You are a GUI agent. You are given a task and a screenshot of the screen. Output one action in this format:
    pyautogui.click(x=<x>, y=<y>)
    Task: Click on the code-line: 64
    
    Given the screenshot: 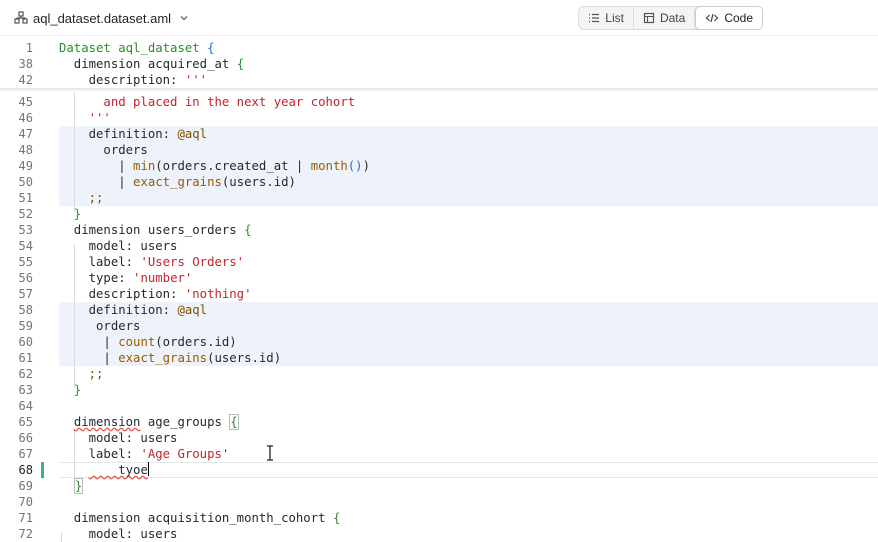 What is the action you would take?
    pyautogui.click(x=439, y=406)
    